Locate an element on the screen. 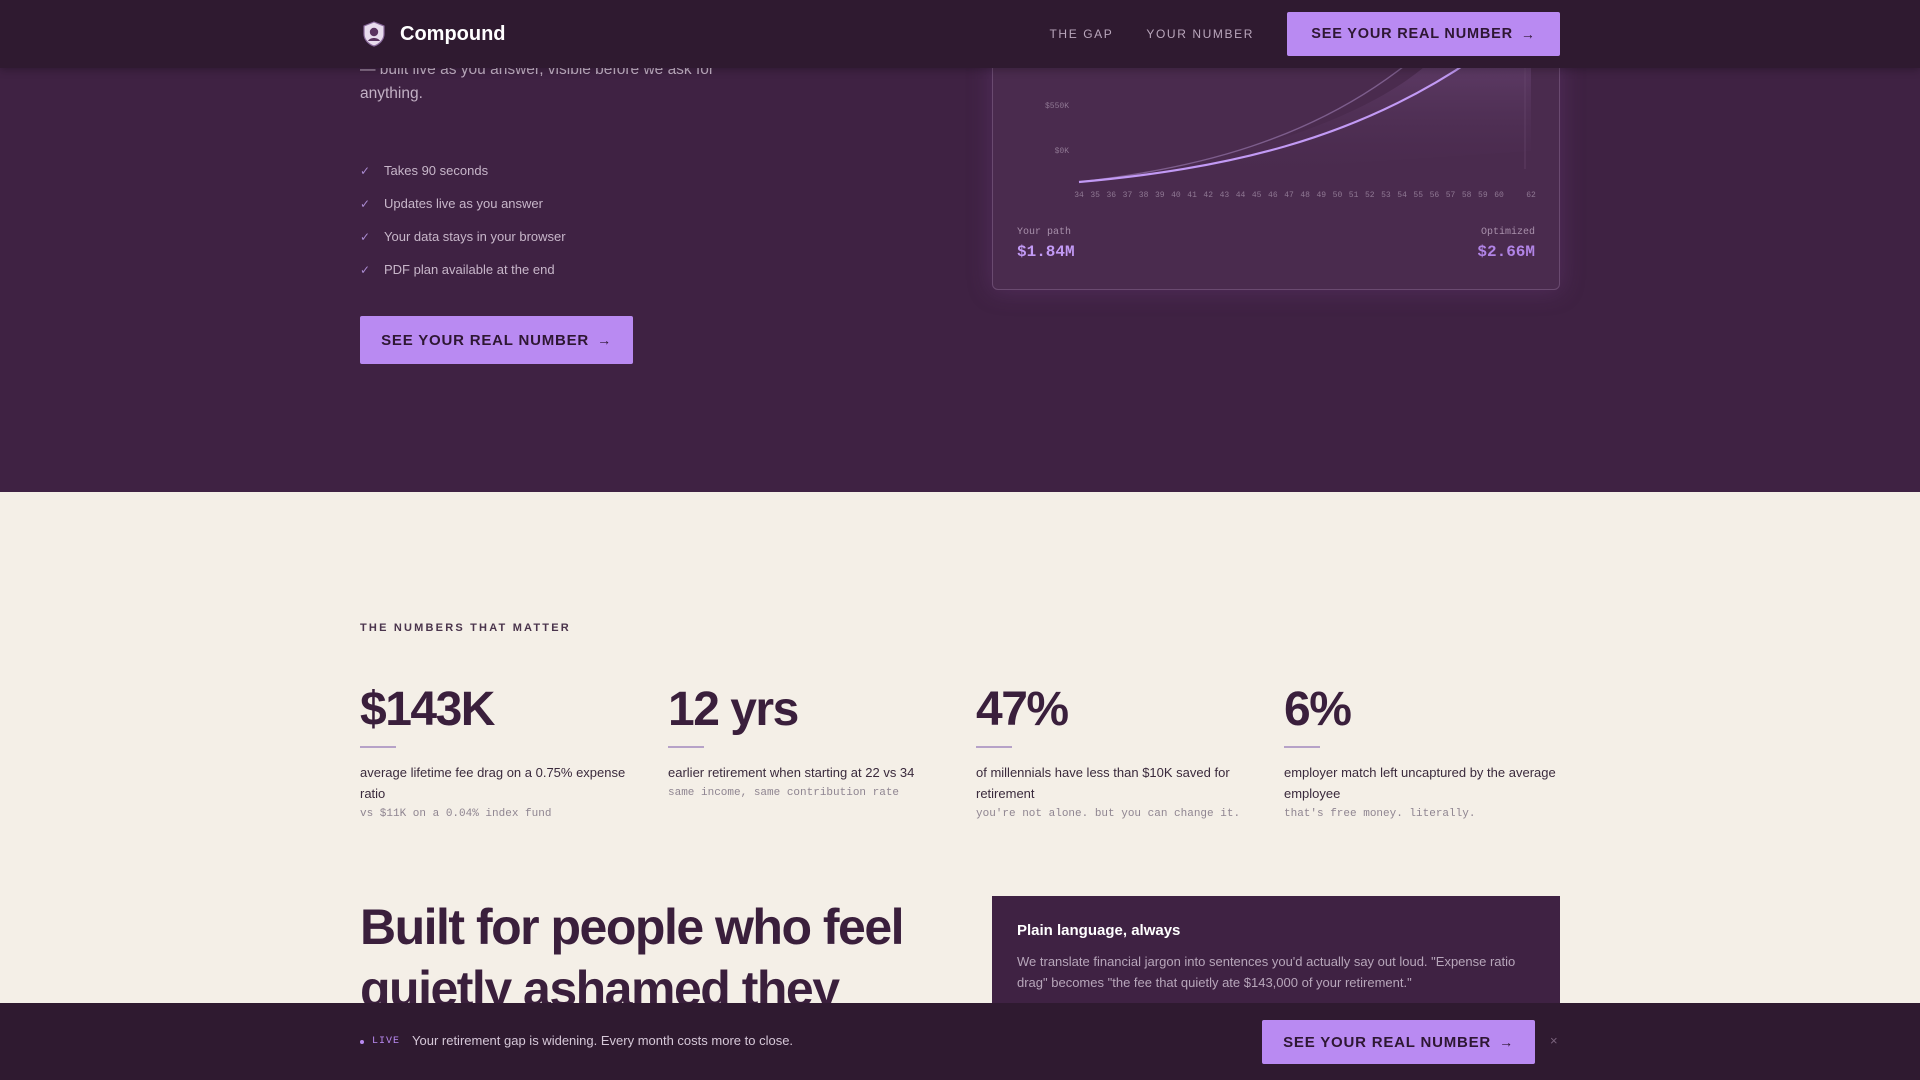 The height and width of the screenshot is (1080, 1920). check-item-label: Takes 90 seconds is located at coordinates (436, 170).